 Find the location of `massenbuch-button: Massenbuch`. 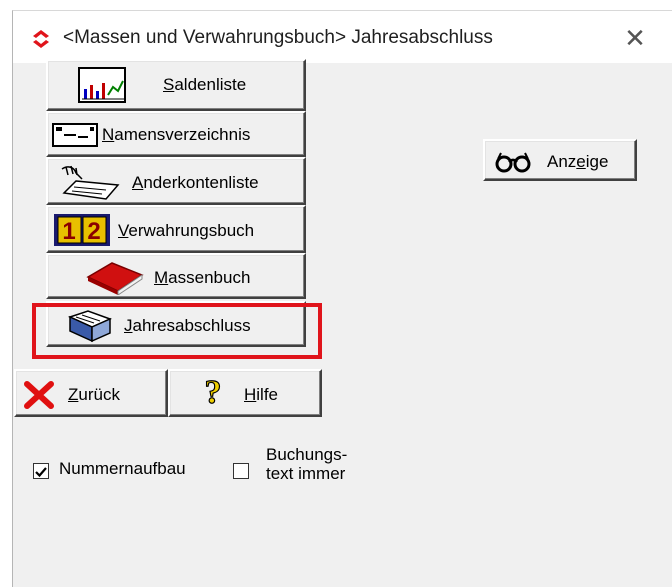

massenbuch-button: Massenbuch is located at coordinates (176, 276).